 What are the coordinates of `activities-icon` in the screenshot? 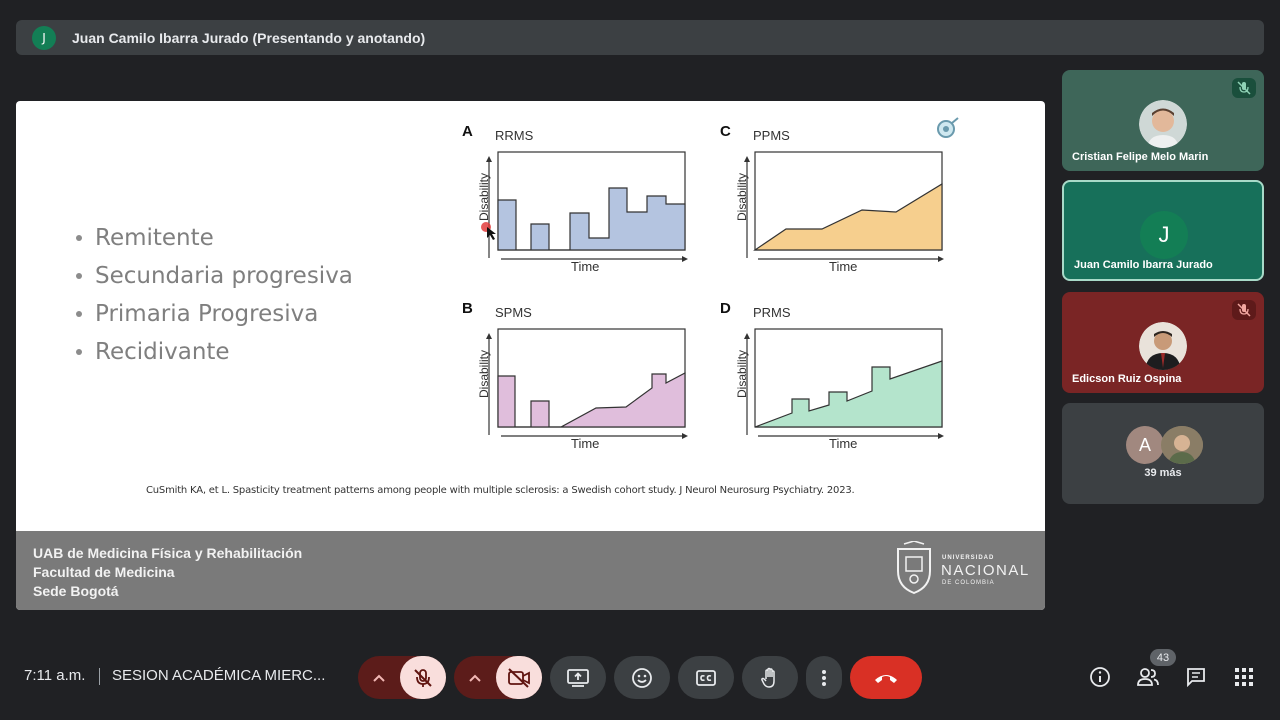 It's located at (1244, 677).